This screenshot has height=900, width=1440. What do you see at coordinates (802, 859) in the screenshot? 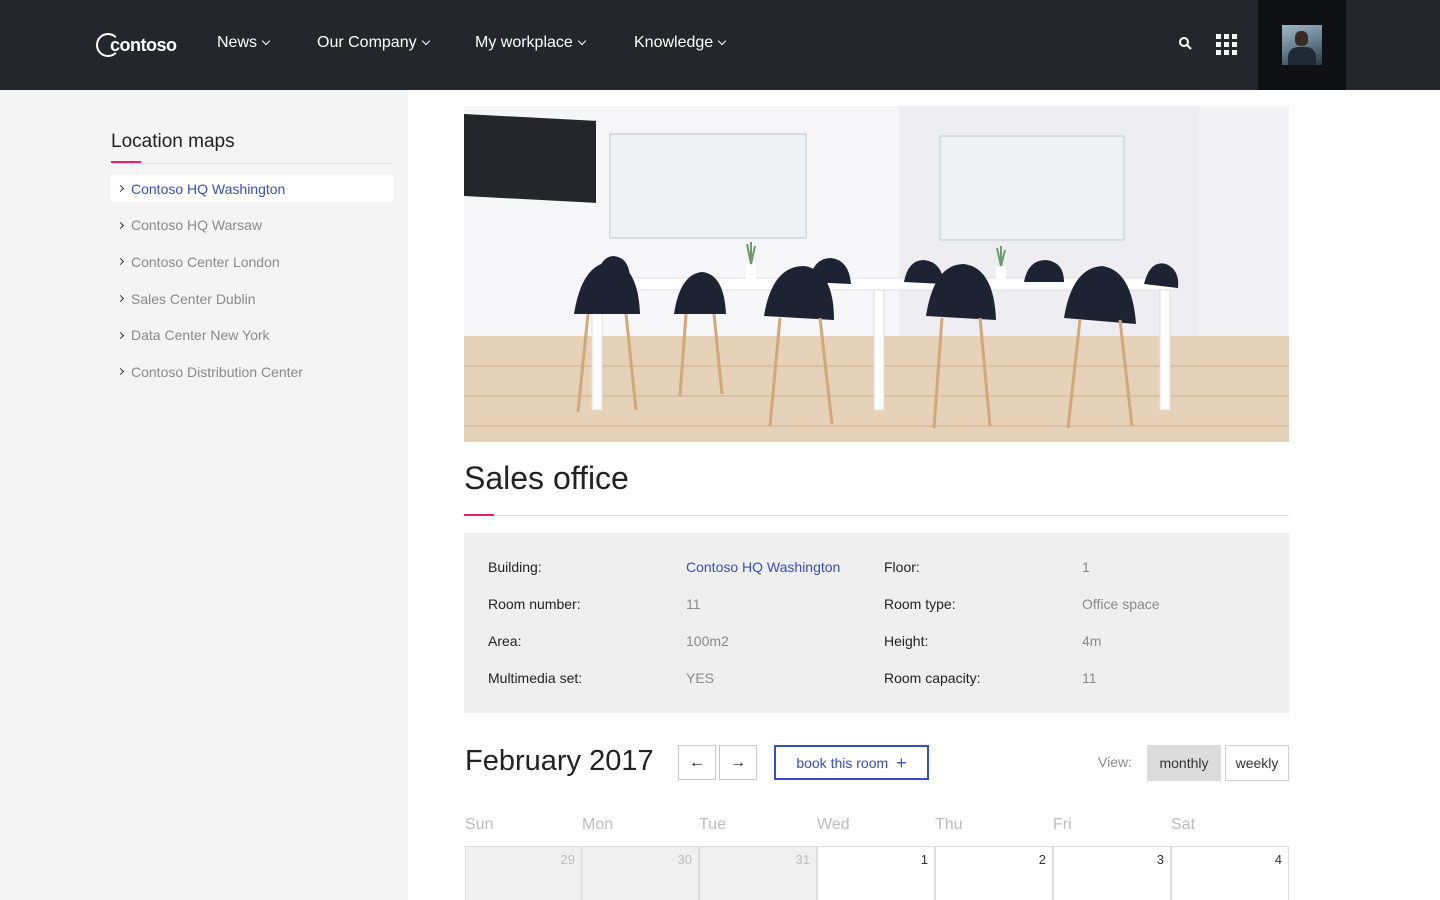
I see `calendar-day-number: 31` at bounding box center [802, 859].